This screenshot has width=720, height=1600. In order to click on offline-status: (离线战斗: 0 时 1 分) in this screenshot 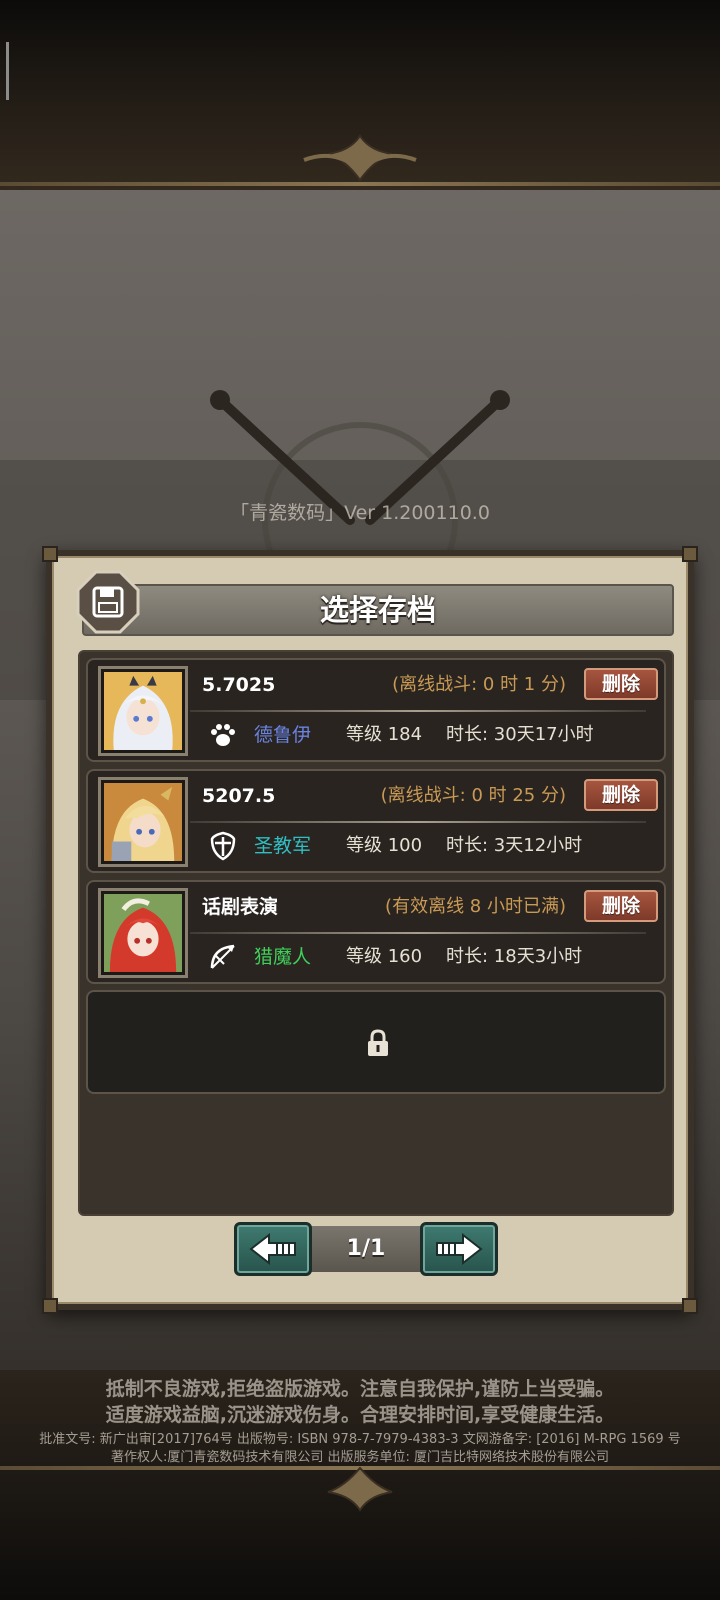, I will do `click(479, 684)`.